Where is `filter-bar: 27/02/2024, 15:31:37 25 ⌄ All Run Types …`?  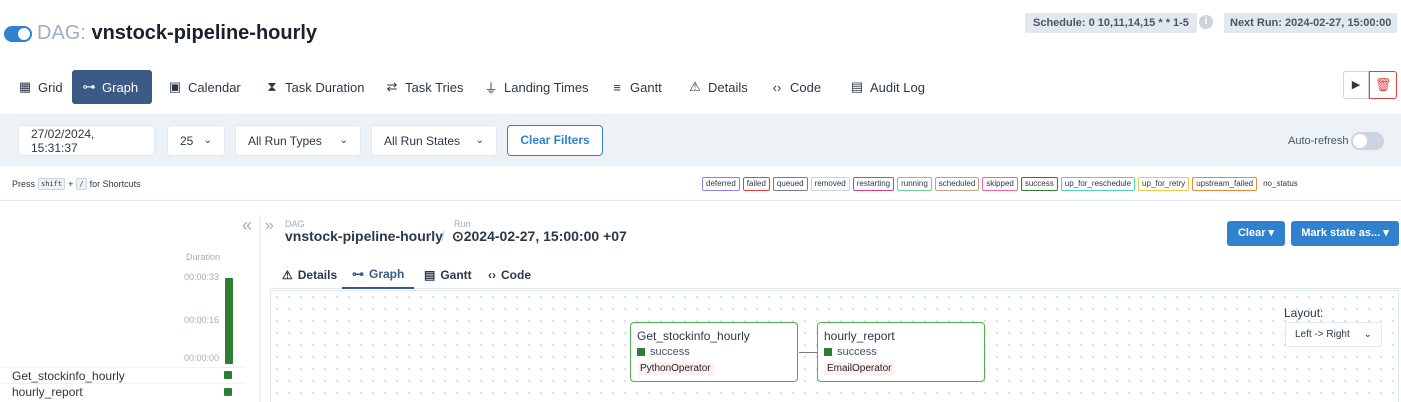 filter-bar: 27/02/2024, 15:31:37 25 ⌄ All Run Types … is located at coordinates (700, 140).